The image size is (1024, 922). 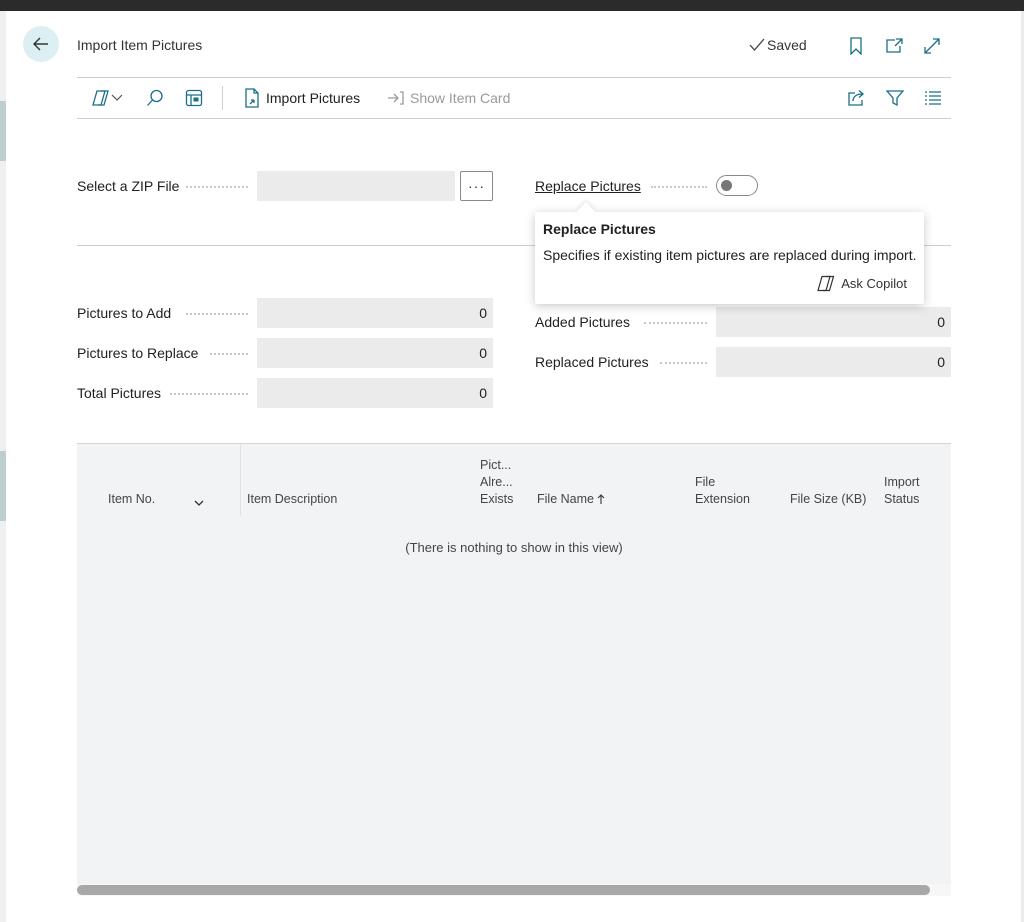 I want to click on filter-button, so click(x=895, y=98).